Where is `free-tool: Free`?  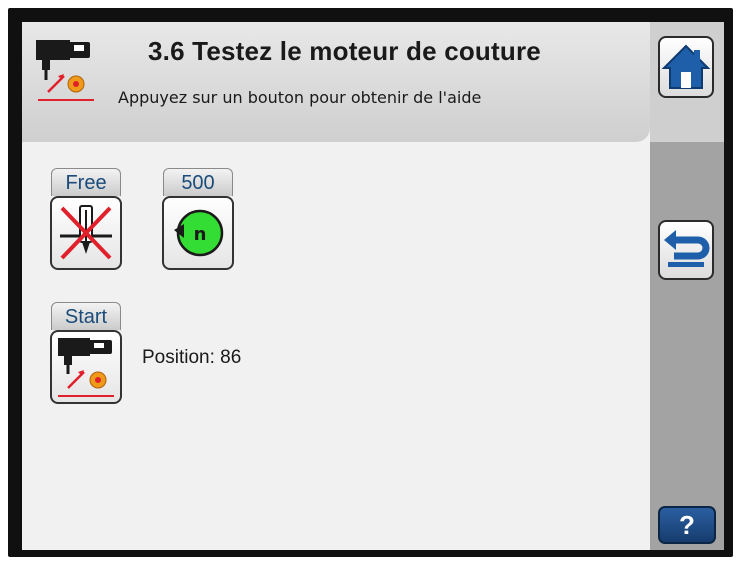
free-tool: Free is located at coordinates (86, 219).